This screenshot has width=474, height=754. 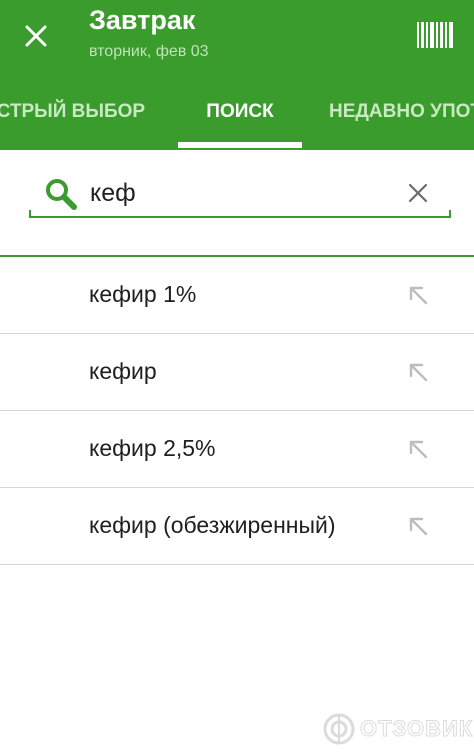 What do you see at coordinates (237, 449) in the screenshot?
I see `suggestion-item: кефир 2,5%` at bounding box center [237, 449].